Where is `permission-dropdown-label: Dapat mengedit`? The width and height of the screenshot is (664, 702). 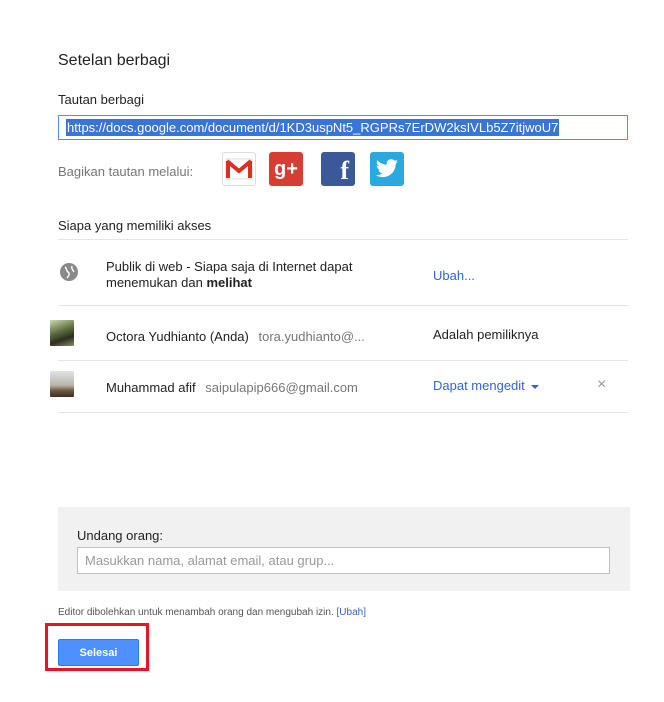
permission-dropdown-label: Dapat mengedit is located at coordinates (479, 385).